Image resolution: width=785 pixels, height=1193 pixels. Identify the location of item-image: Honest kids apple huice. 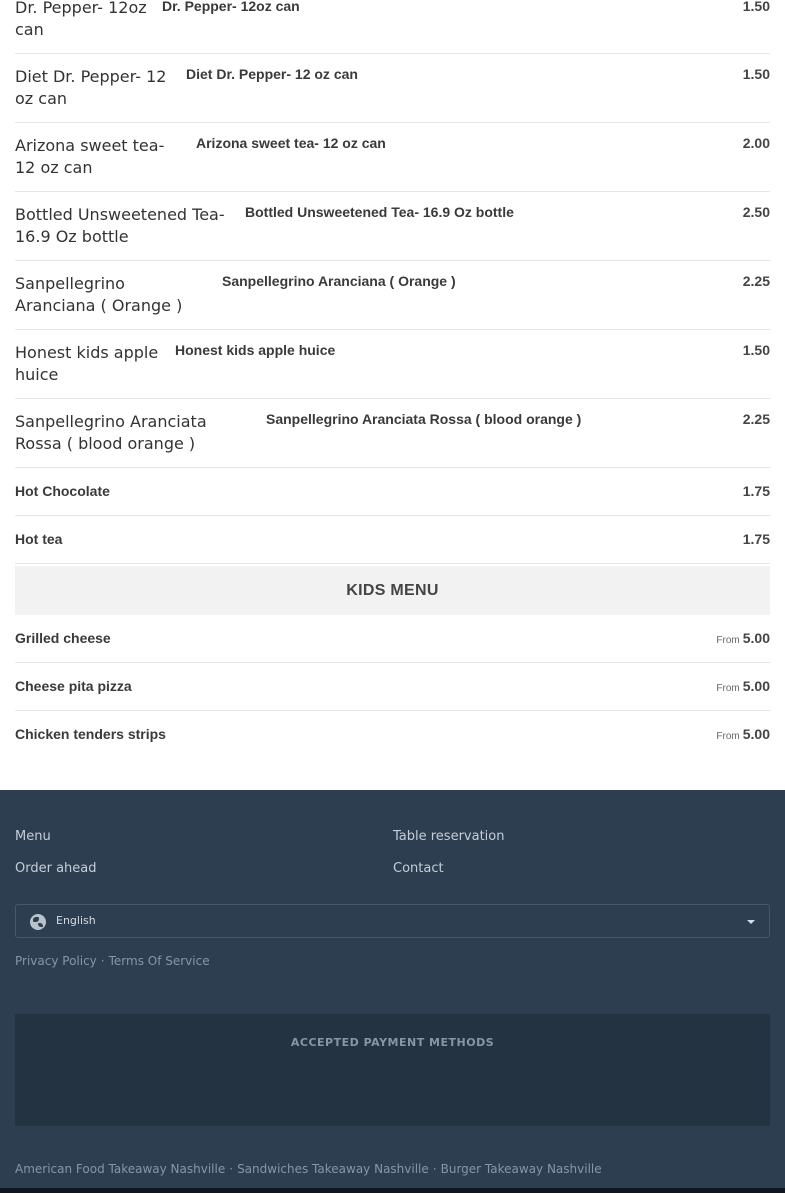
(87, 363).